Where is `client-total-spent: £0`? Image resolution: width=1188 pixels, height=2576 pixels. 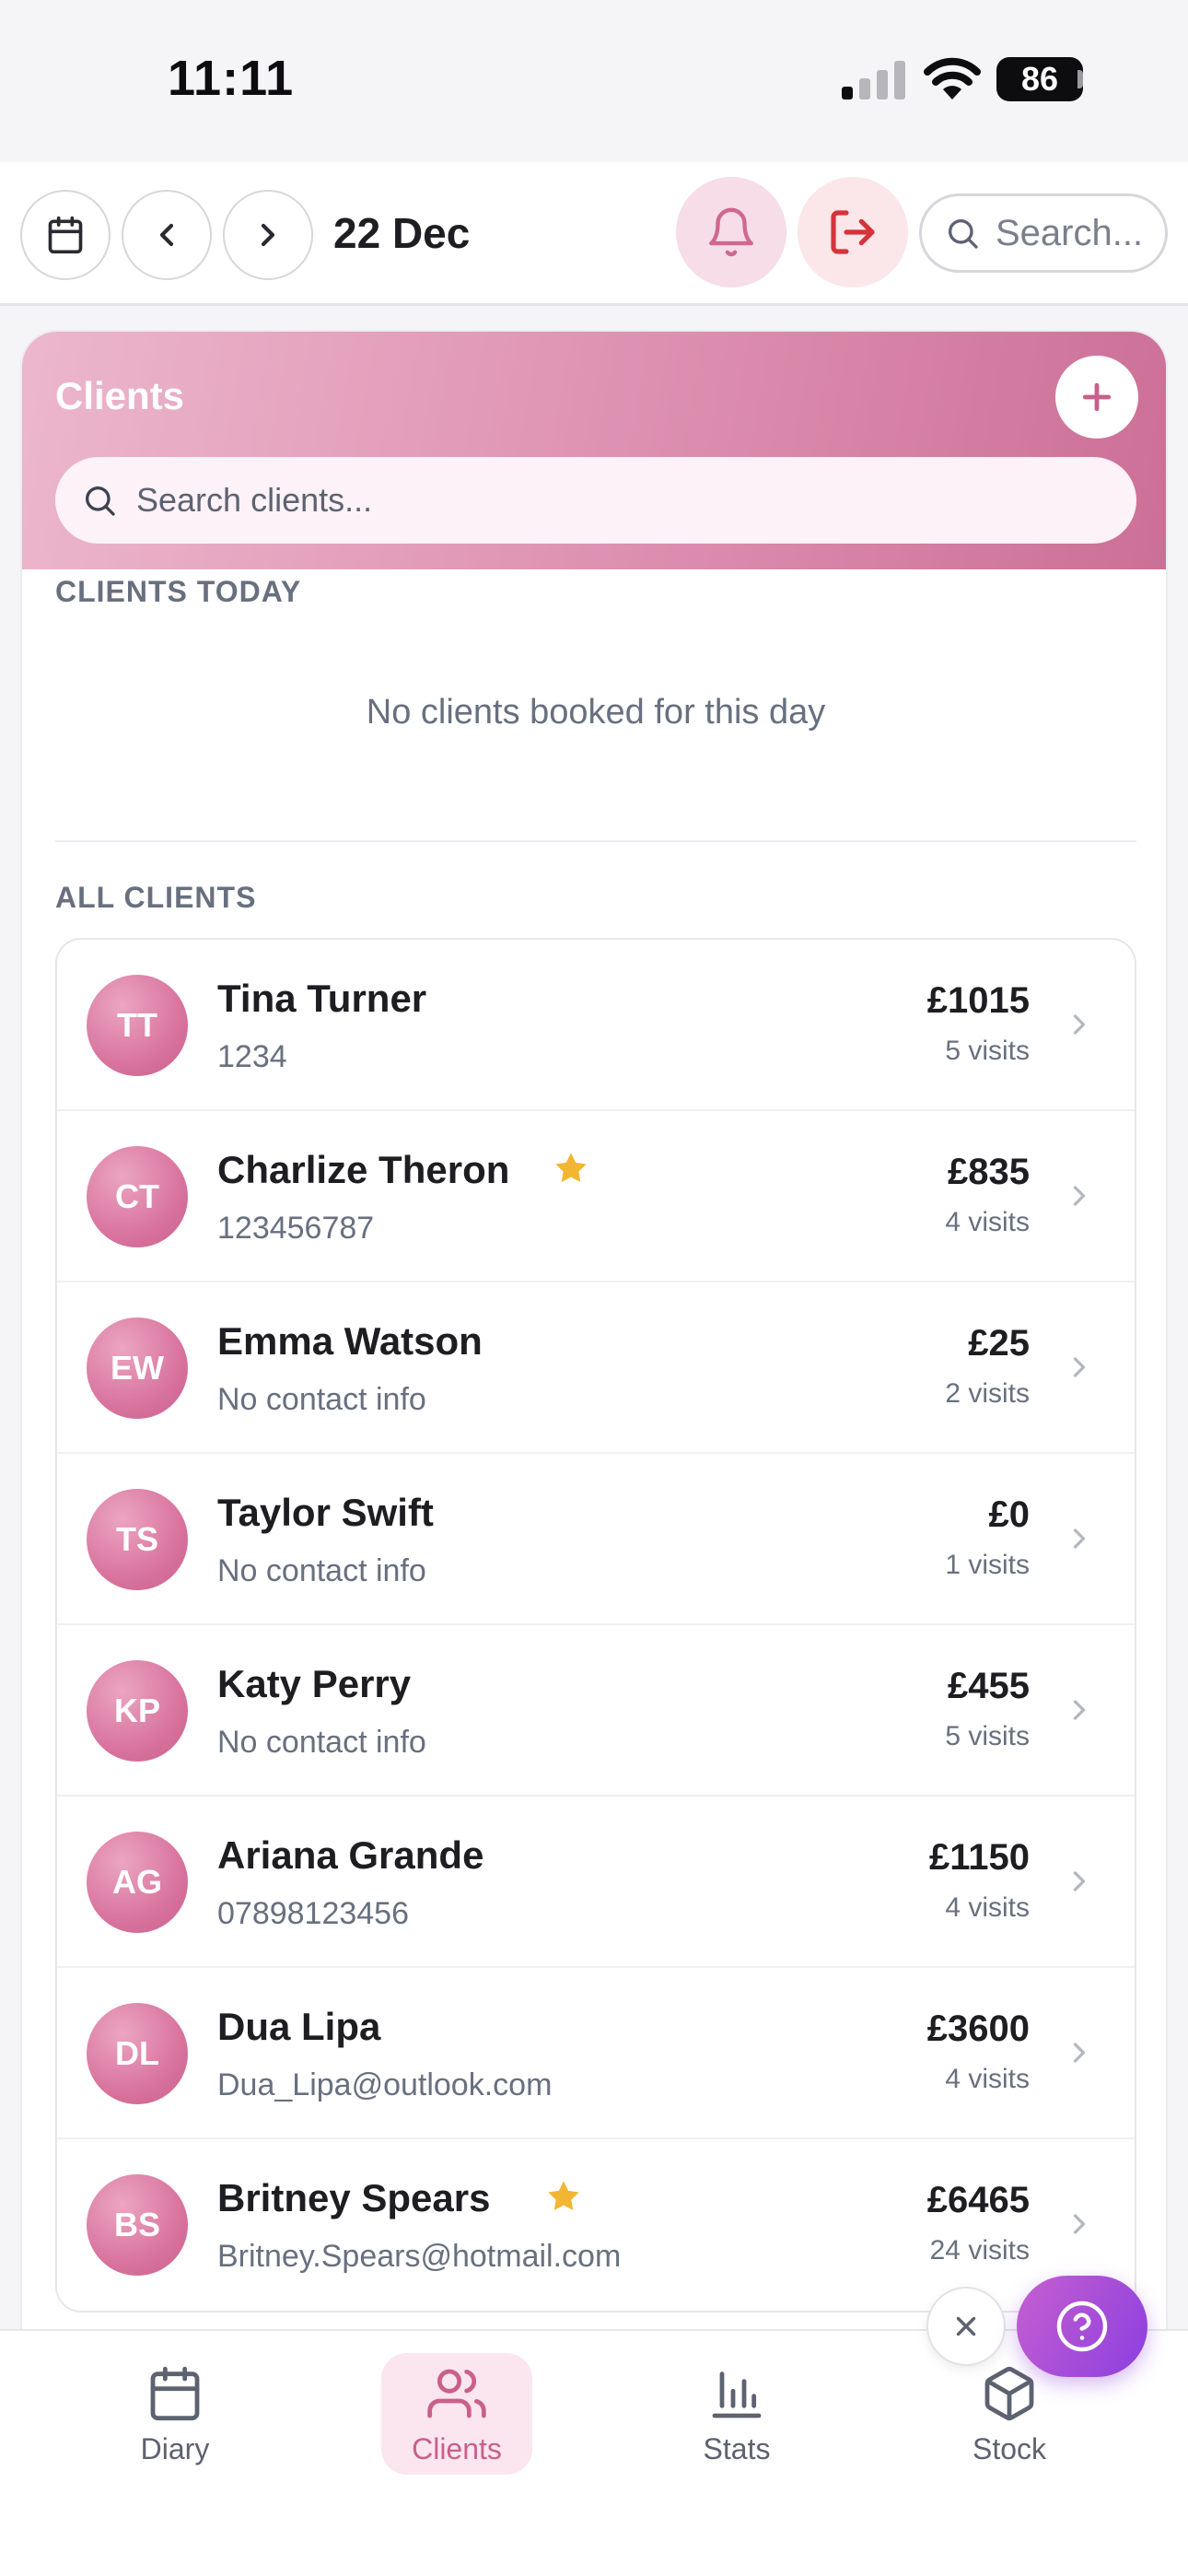
client-total-spent: £0 is located at coordinates (1010, 1514).